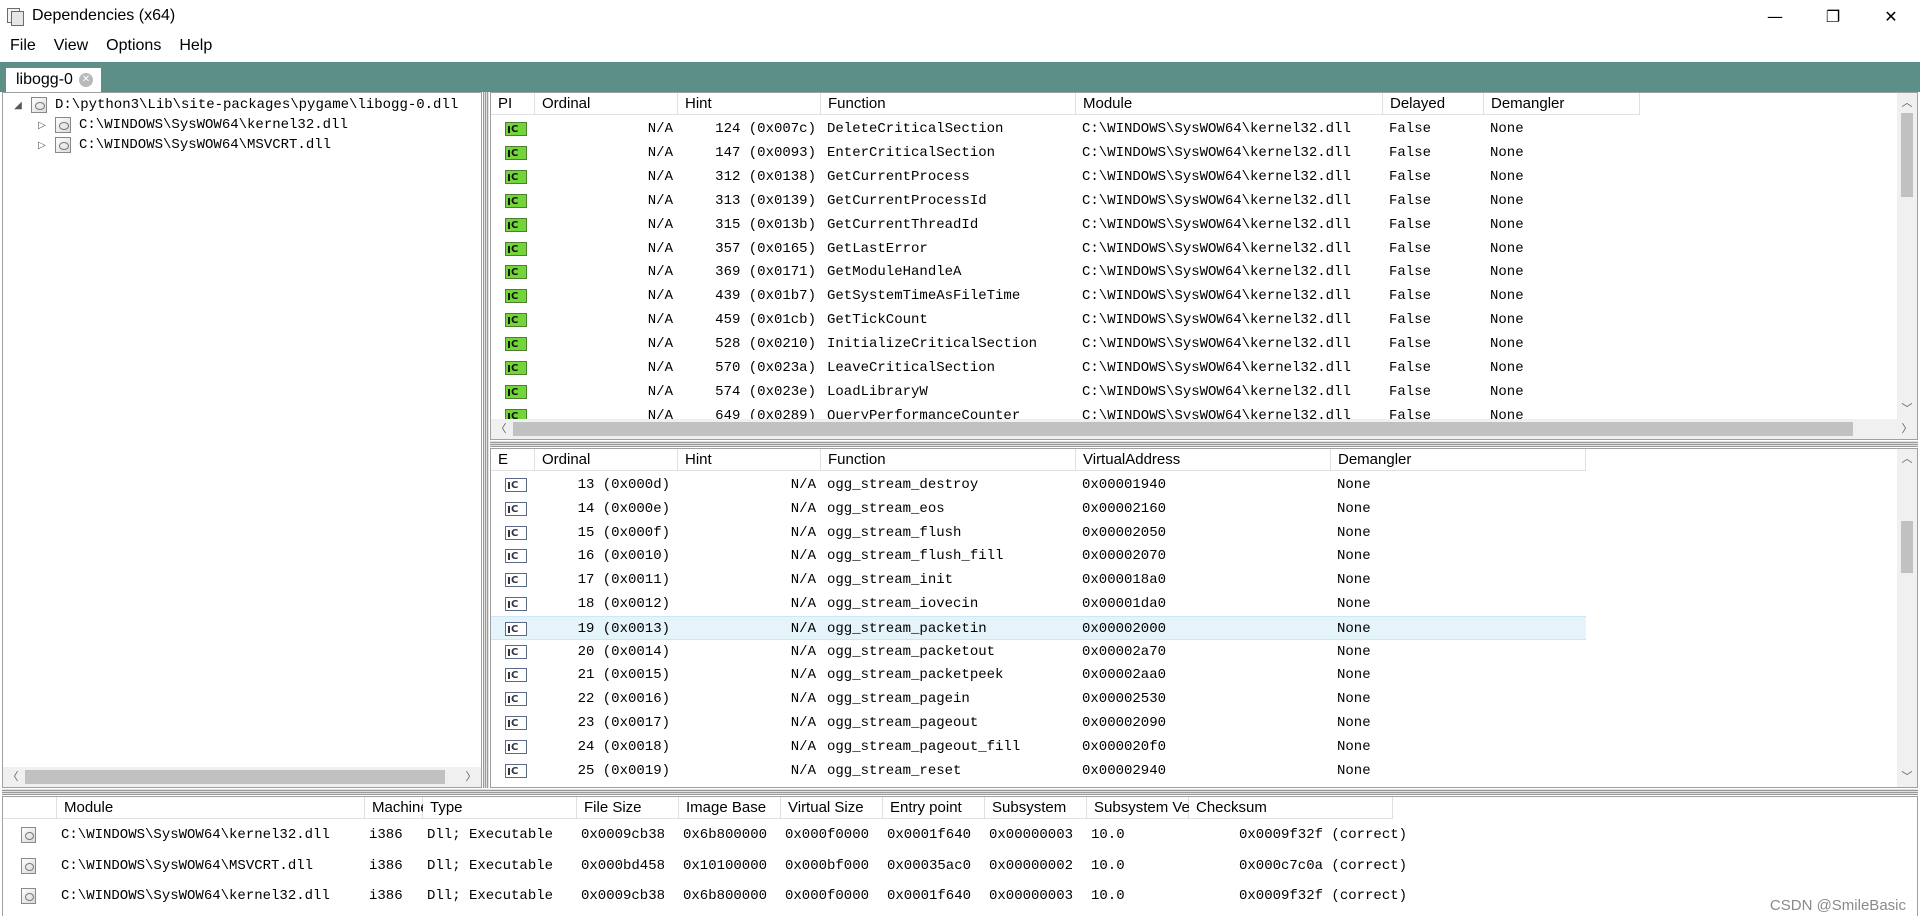  Describe the element at coordinates (500, 808) in the screenshot. I see `modules-column-header: Type` at that location.